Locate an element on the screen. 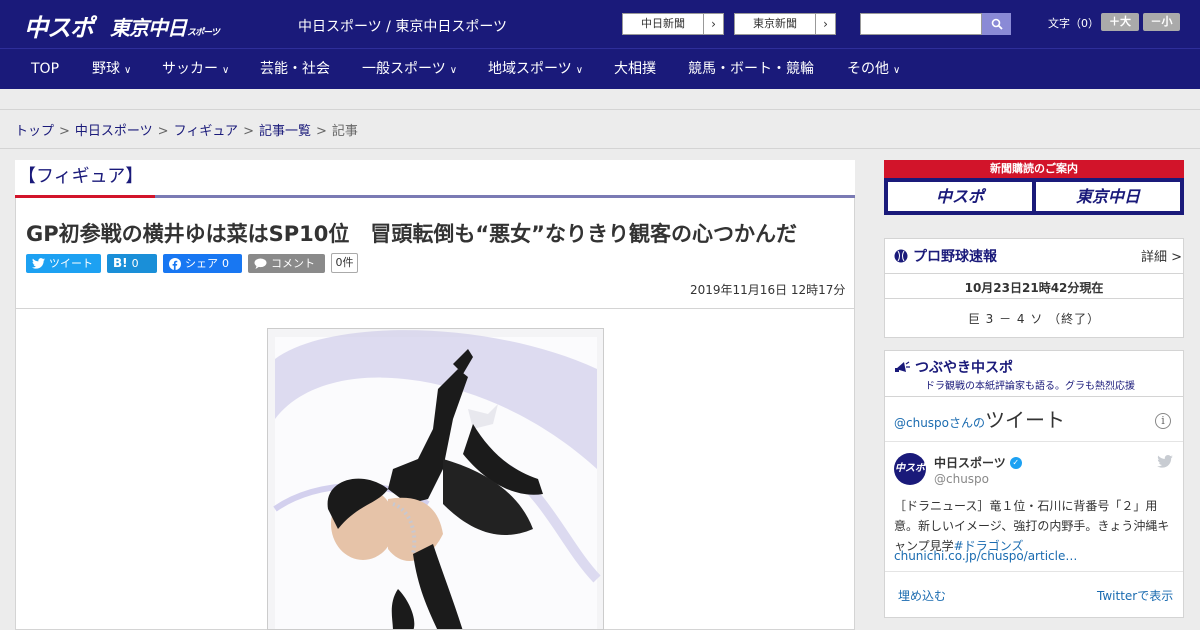 The width and height of the screenshot is (1200, 630). search-button is located at coordinates (996, 24).